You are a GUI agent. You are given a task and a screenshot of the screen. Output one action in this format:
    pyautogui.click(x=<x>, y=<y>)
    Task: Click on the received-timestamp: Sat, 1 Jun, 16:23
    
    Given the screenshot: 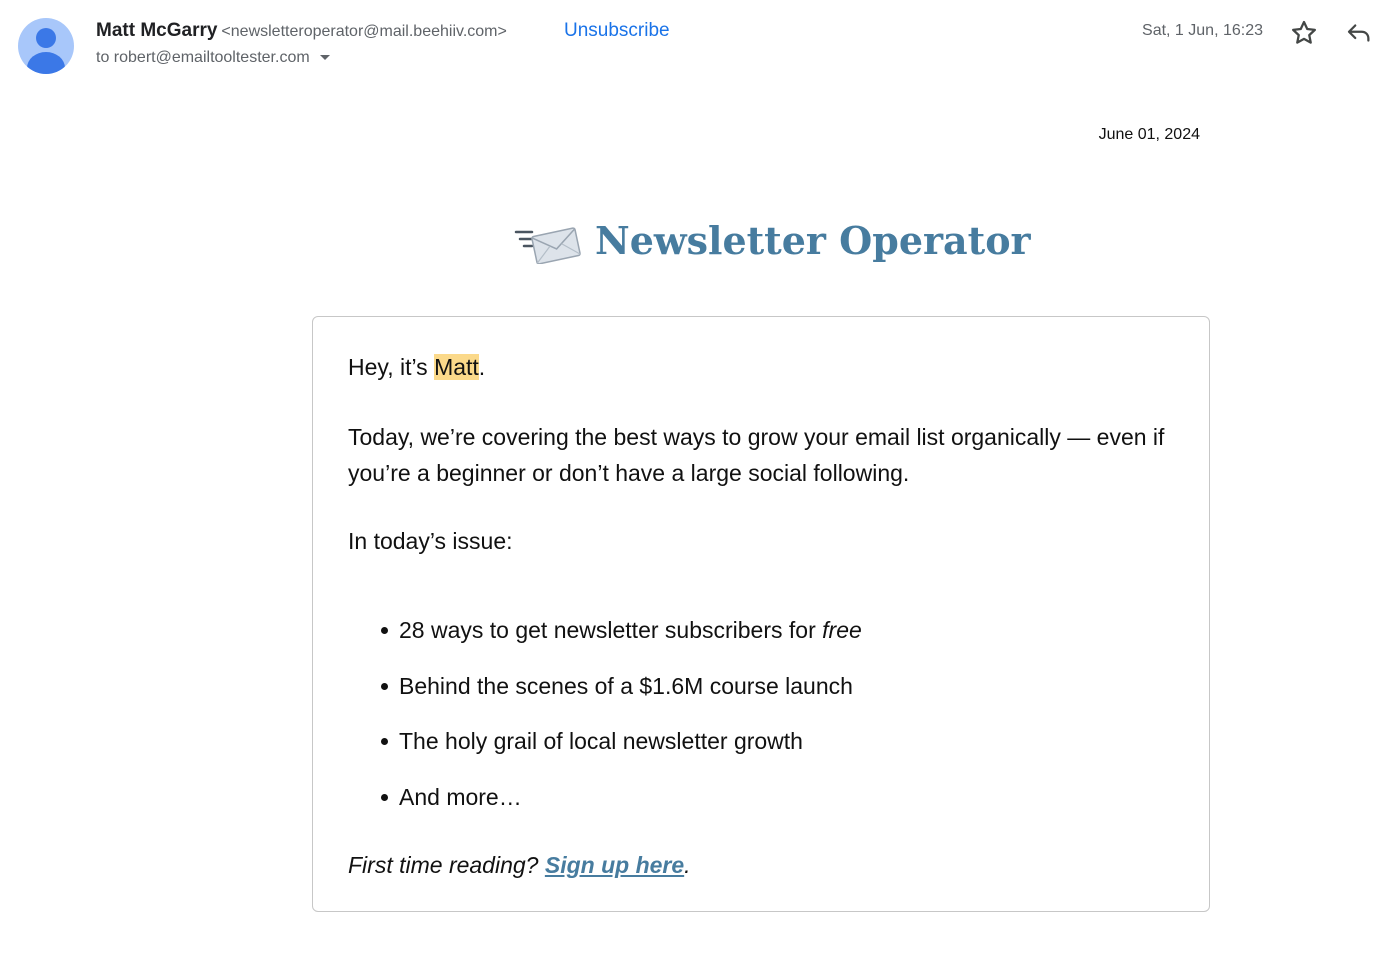 What is the action you would take?
    pyautogui.click(x=1202, y=30)
    